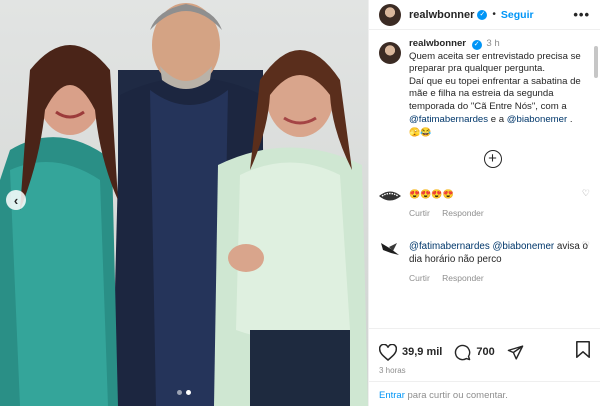 This screenshot has width=600, height=406. What do you see at coordinates (499, 204) in the screenshot?
I see `comment-body: 😍😍😍😍 Curtir Responder` at bounding box center [499, 204].